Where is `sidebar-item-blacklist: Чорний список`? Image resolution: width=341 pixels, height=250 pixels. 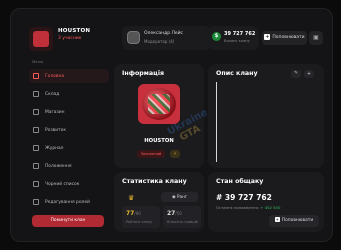
sidebar-item-blacklist: Чорний список is located at coordinates (69, 184).